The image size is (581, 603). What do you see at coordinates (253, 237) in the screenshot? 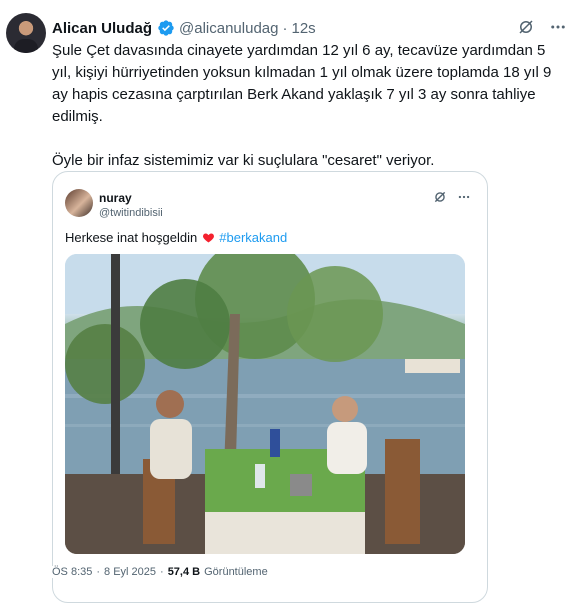
I see `hashtag-link: #berkakand` at bounding box center [253, 237].